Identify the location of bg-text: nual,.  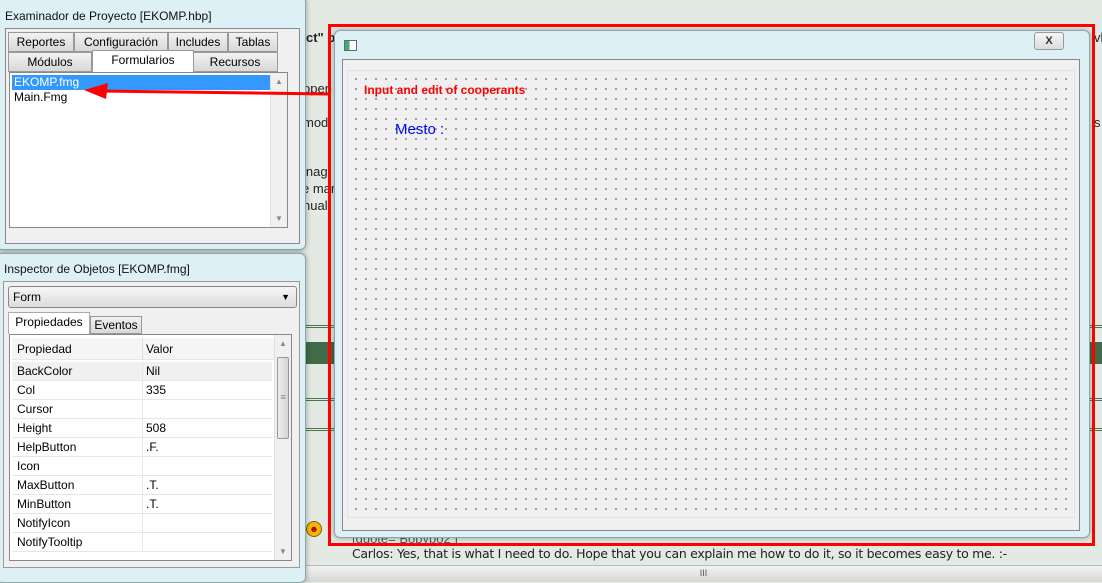
(317, 205).